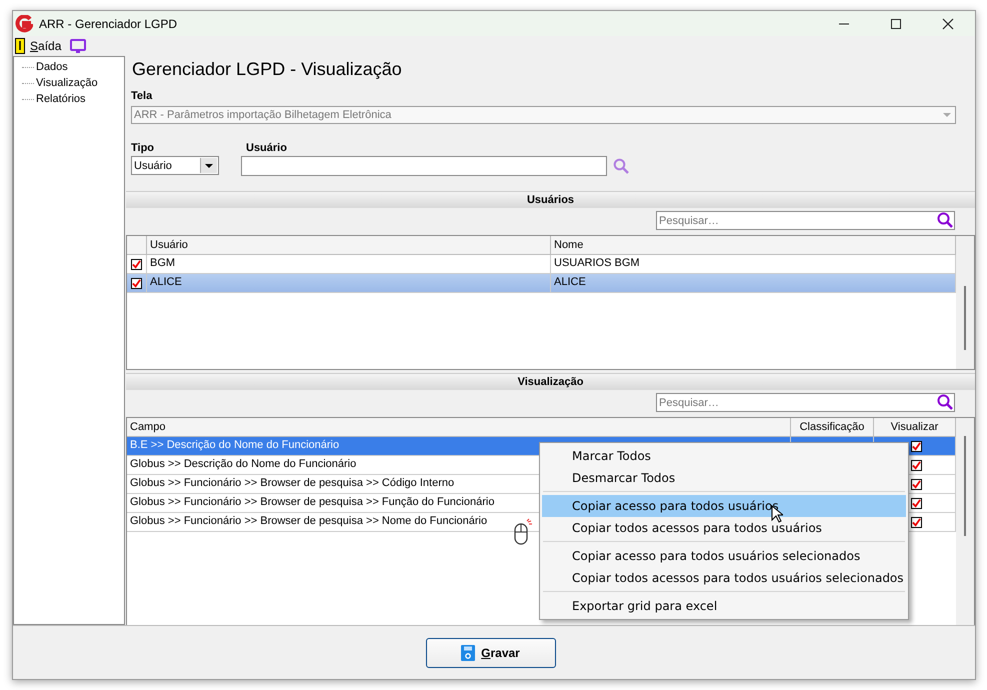 The height and width of the screenshot is (690, 987). Describe the element at coordinates (550, 381) in the screenshot. I see `section-header: Visualização` at that location.